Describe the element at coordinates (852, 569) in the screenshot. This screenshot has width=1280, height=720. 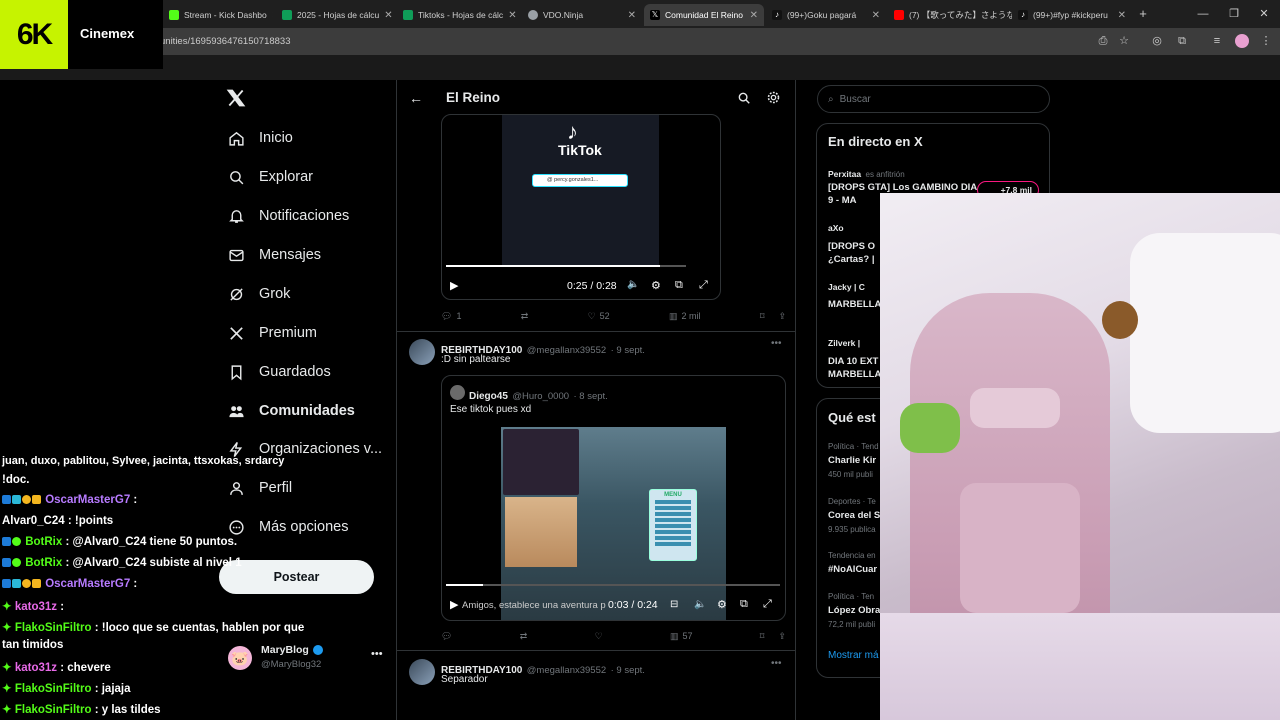
I see `trend-name: #NoAlCuar` at that location.